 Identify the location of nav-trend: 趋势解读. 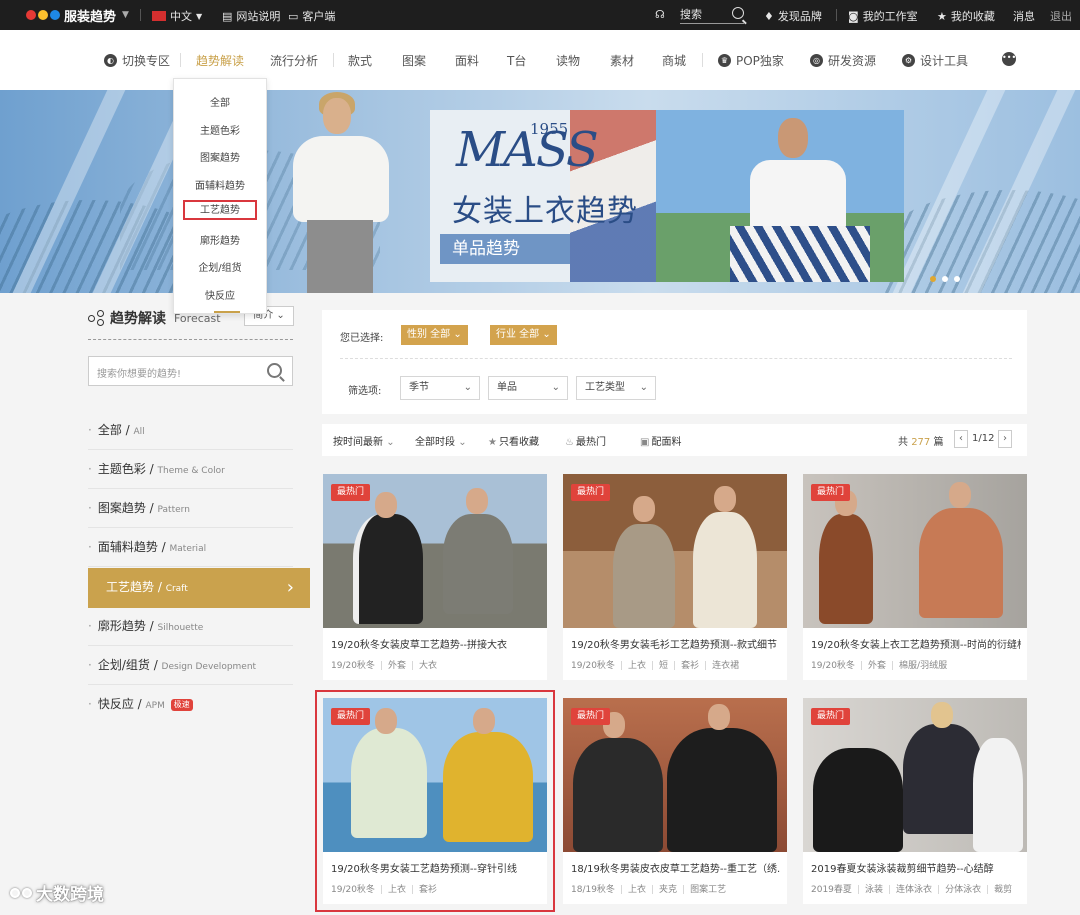
(220, 60).